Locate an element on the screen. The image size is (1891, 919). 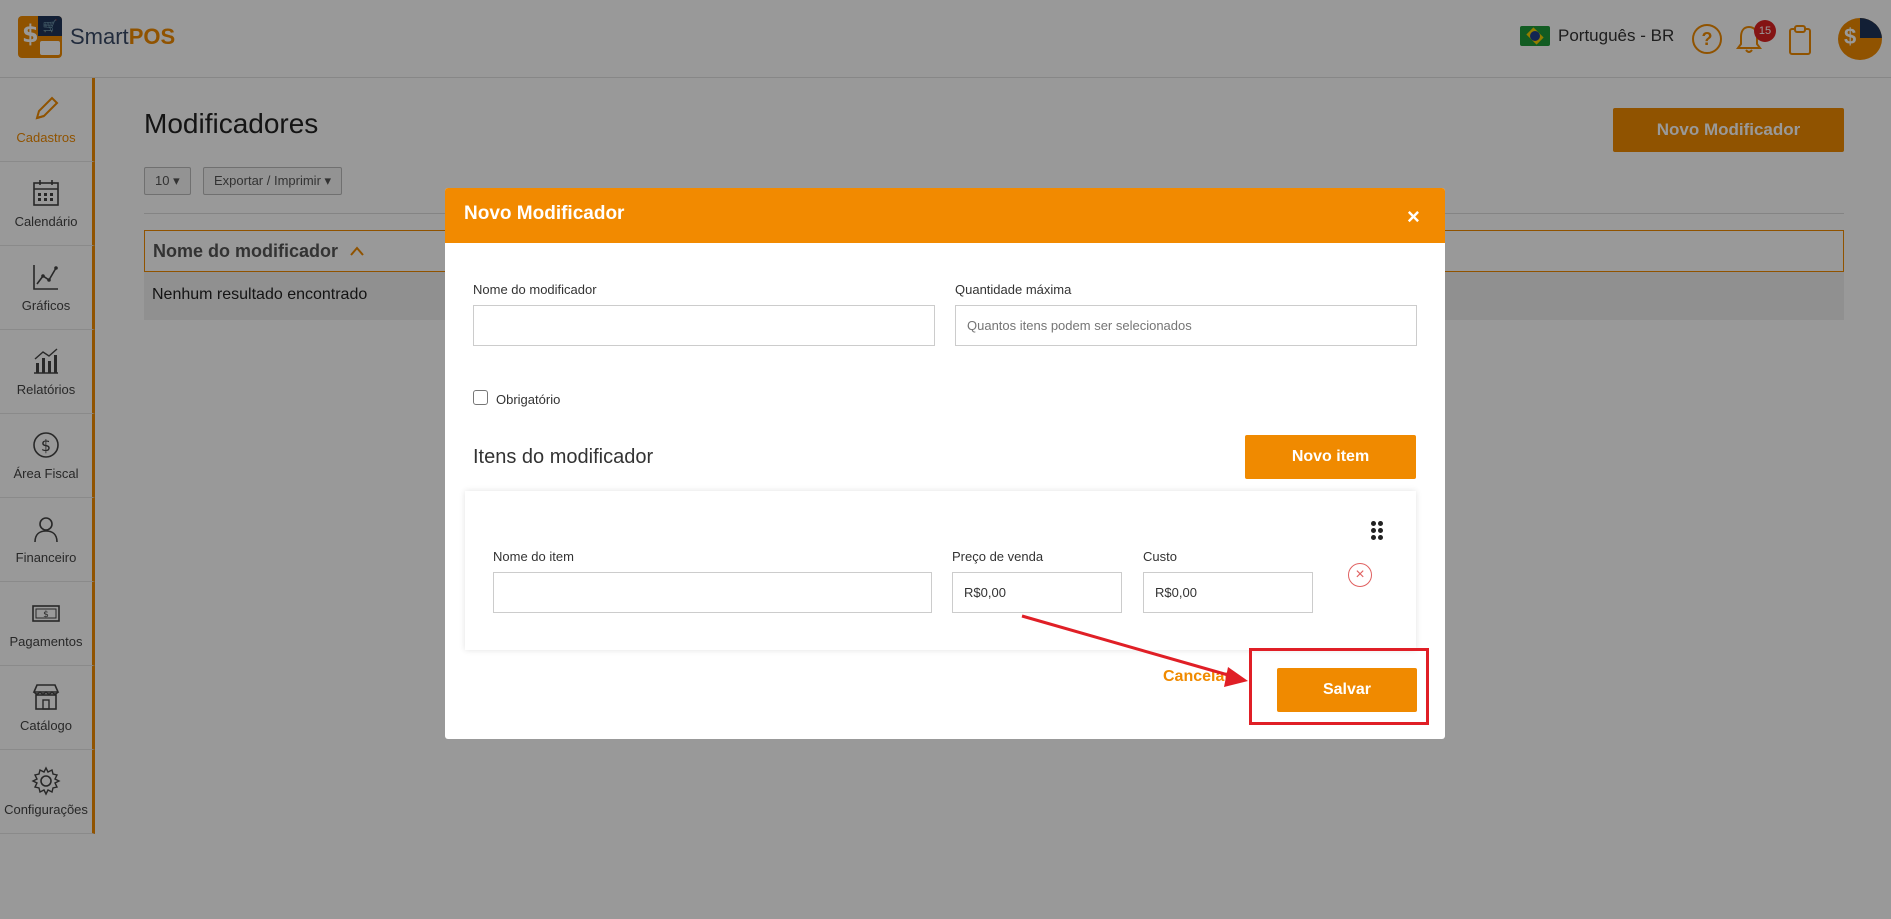
modifier-name-label: Nome do modificador is located at coordinates (535, 289).